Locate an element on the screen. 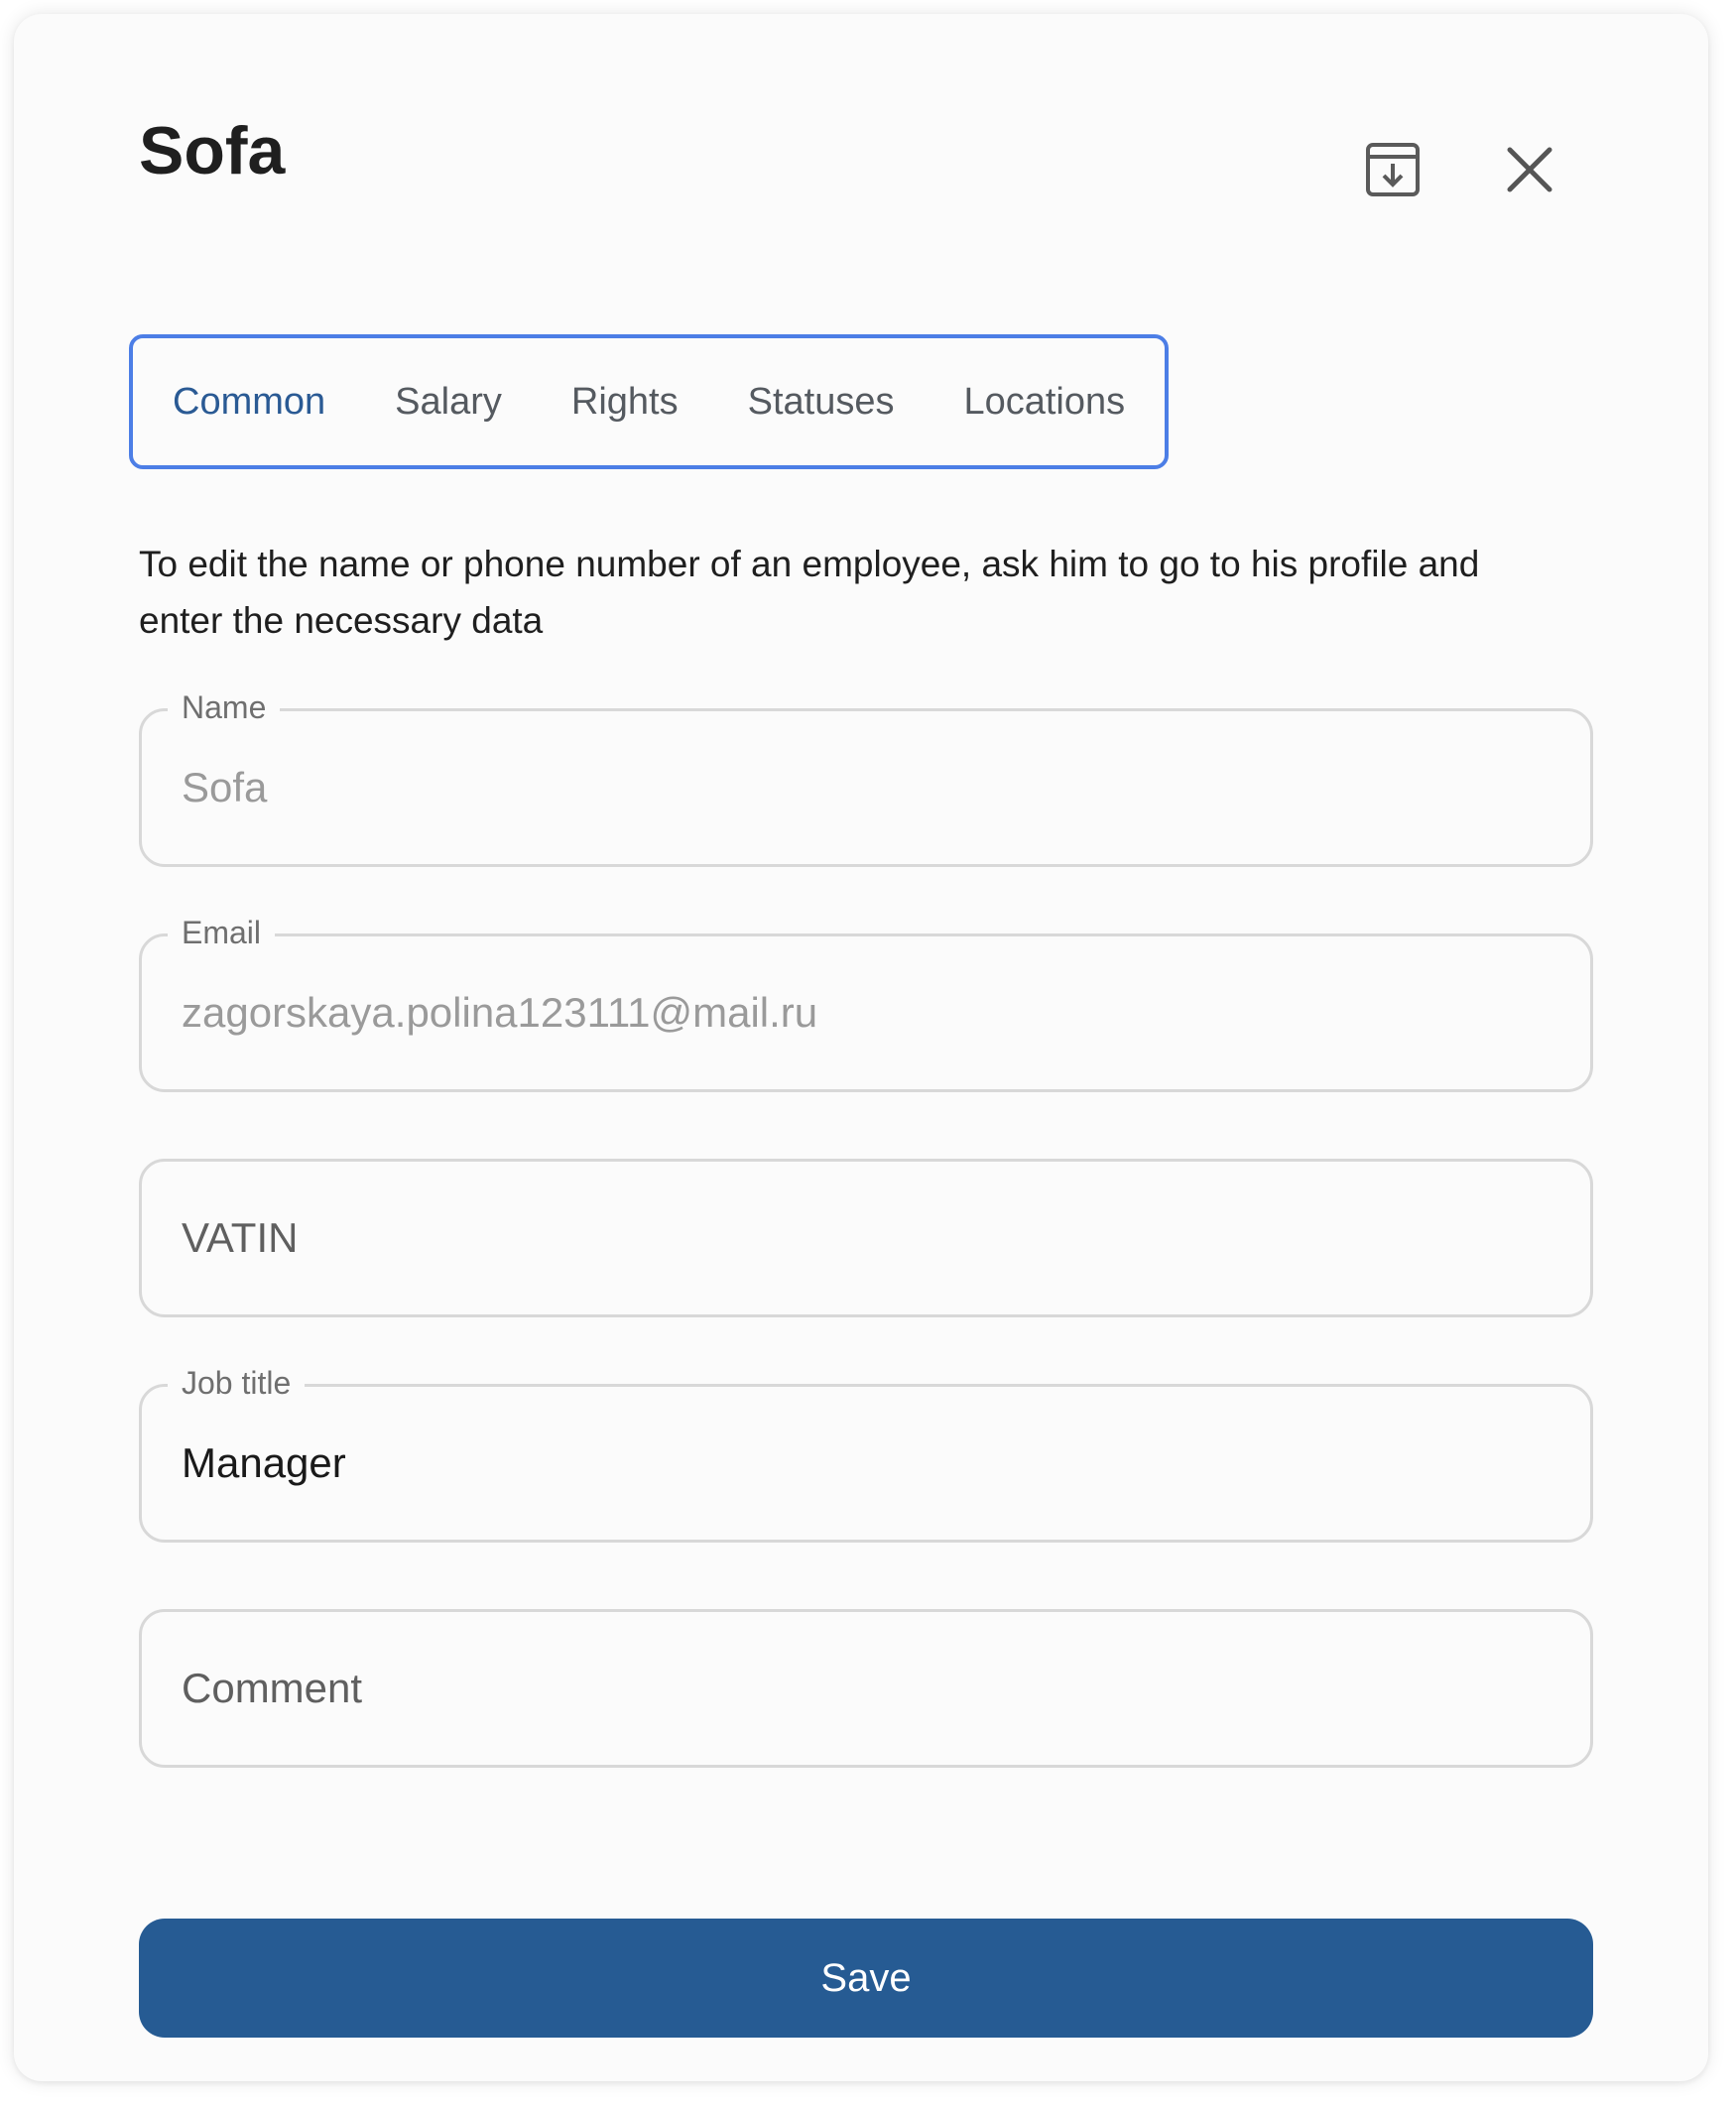 The image size is (1736, 2111). tab-salary: Salary is located at coordinates (448, 402).